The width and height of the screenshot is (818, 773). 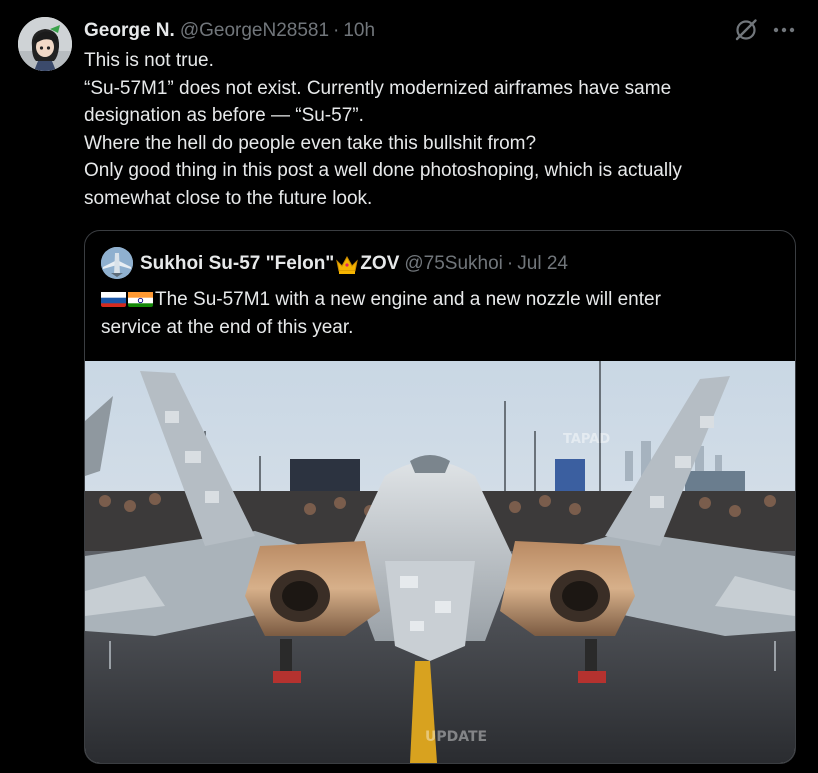 What do you see at coordinates (542, 264) in the screenshot?
I see `quoted-tweet-date: Jul 24` at bounding box center [542, 264].